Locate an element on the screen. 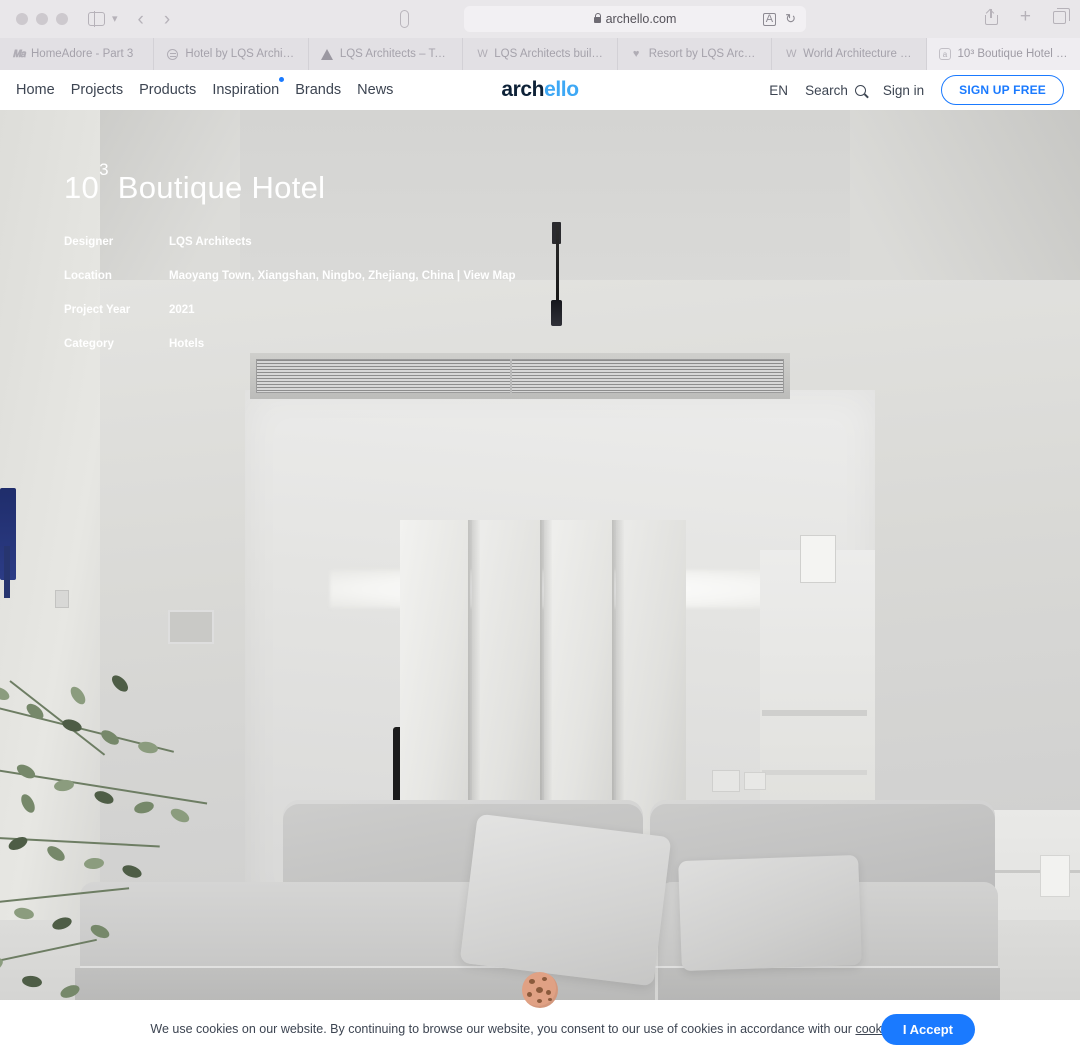 This screenshot has height=1058, width=1080. minimize-window-button is located at coordinates (42, 19).